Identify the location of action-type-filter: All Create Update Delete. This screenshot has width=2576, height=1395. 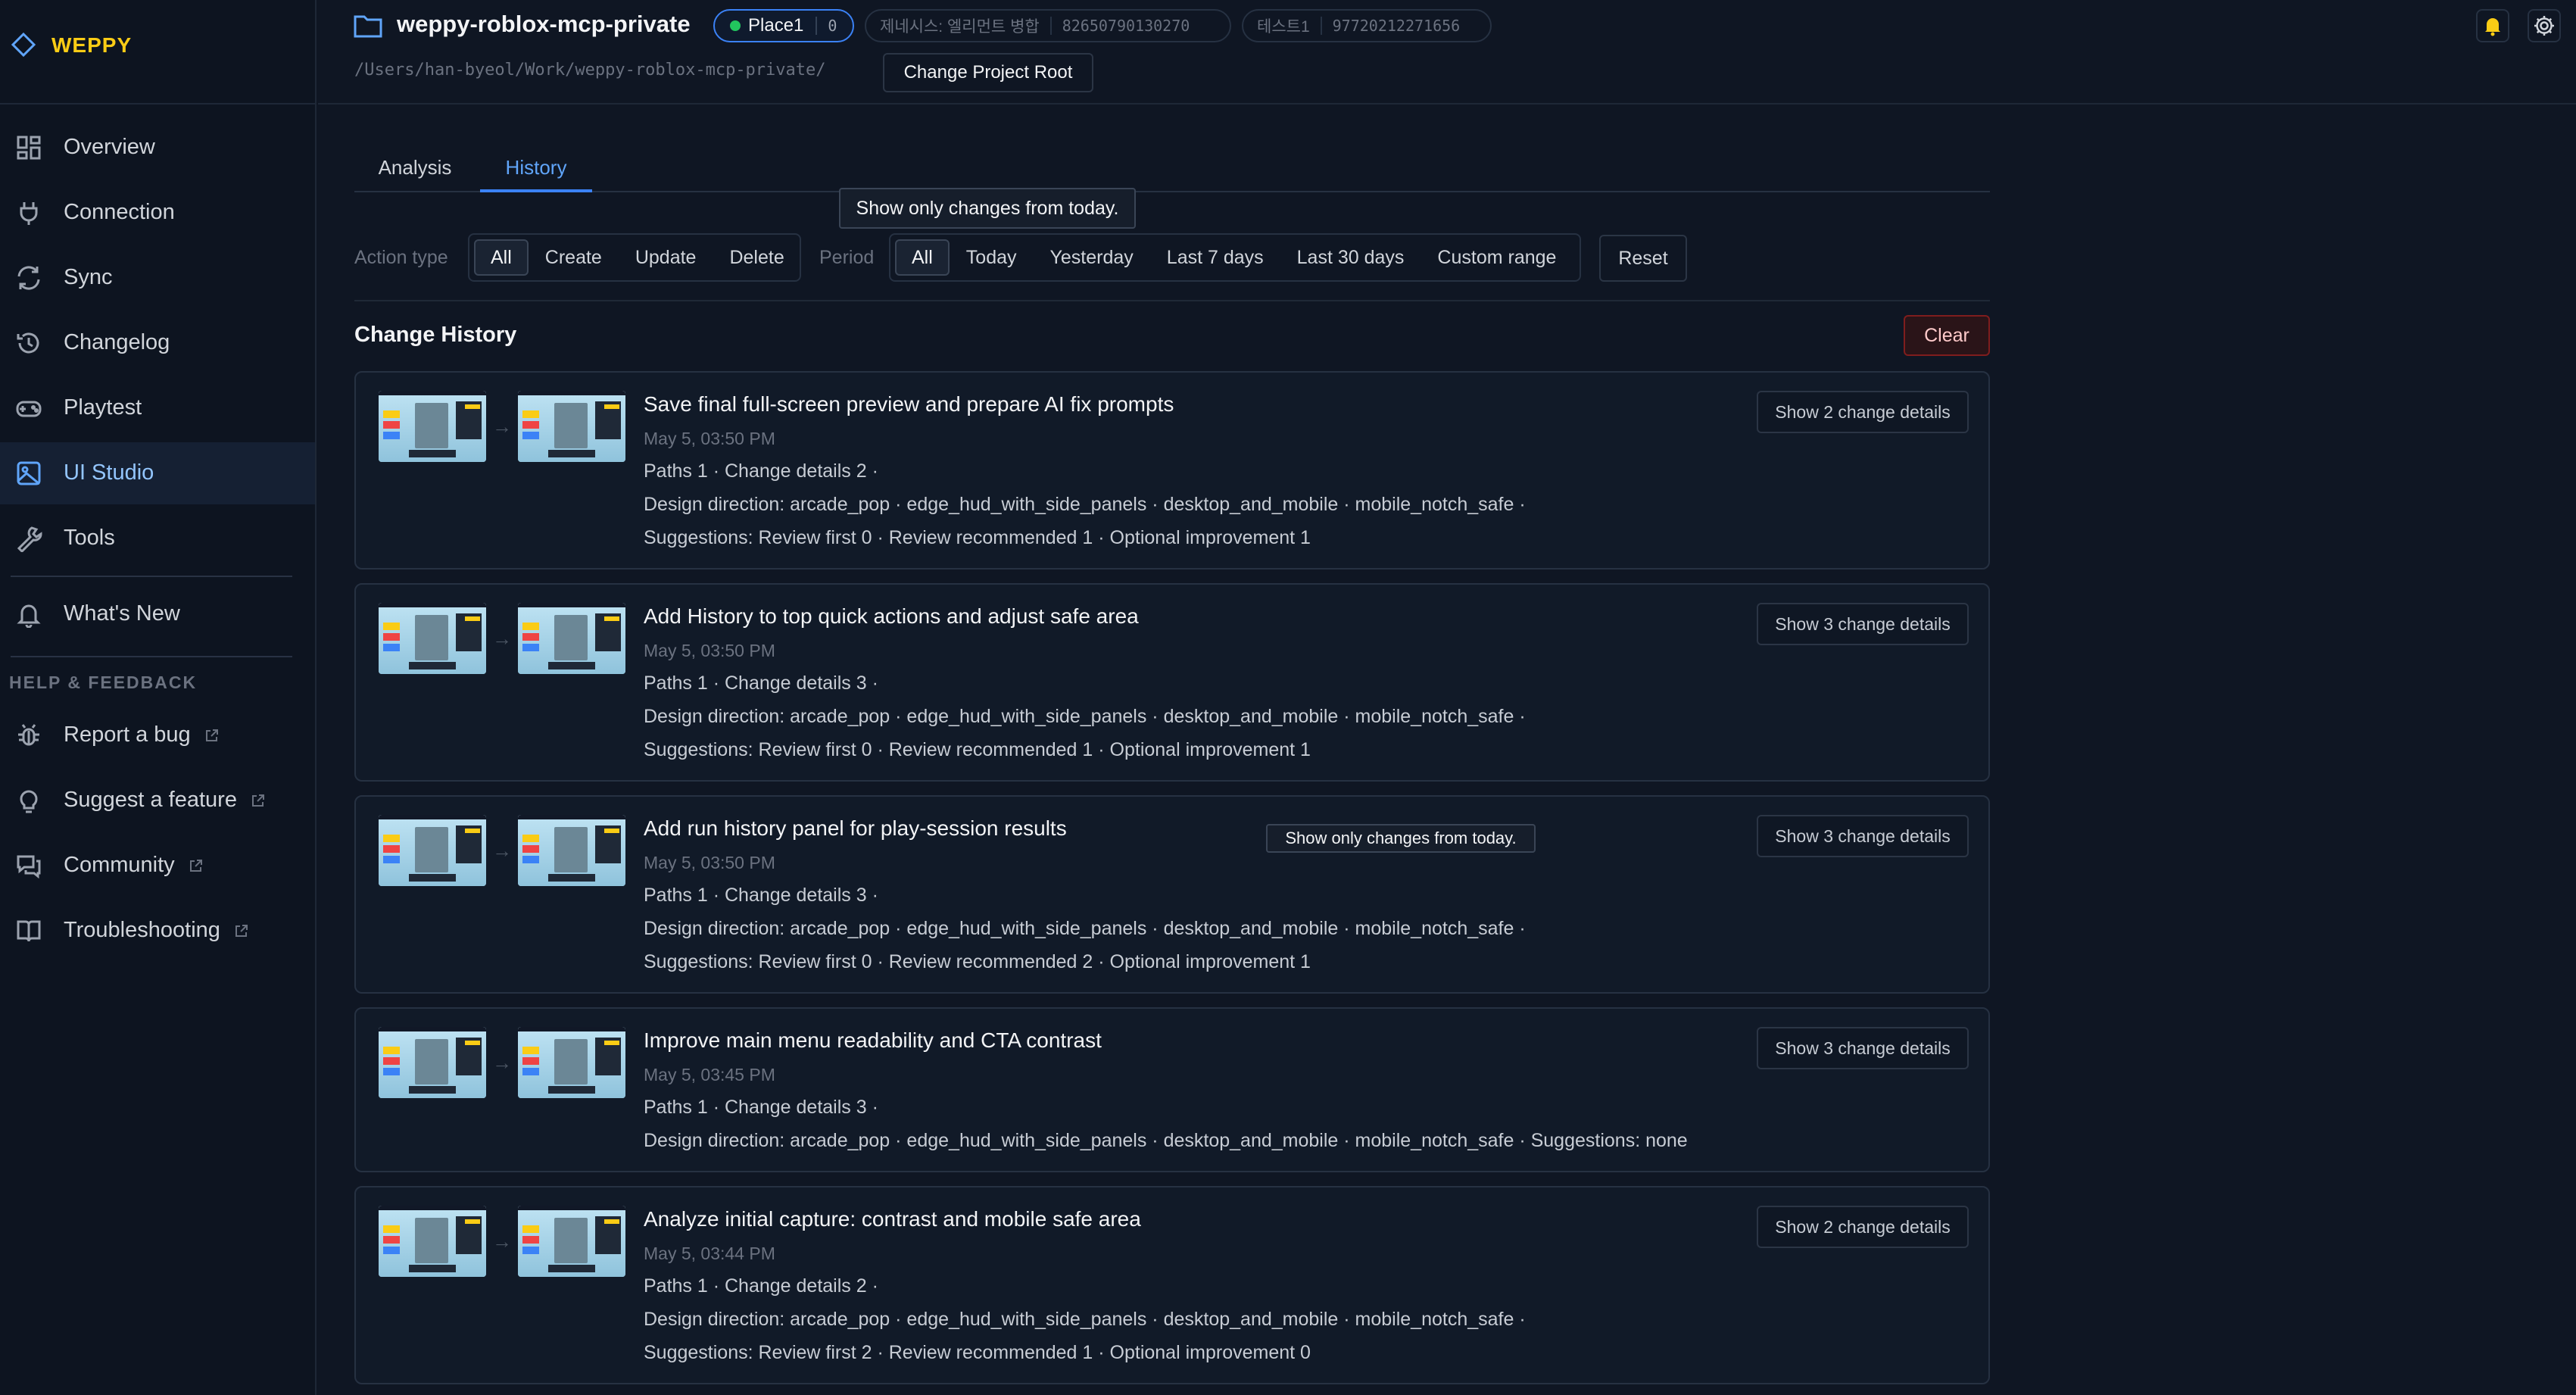
(634, 257).